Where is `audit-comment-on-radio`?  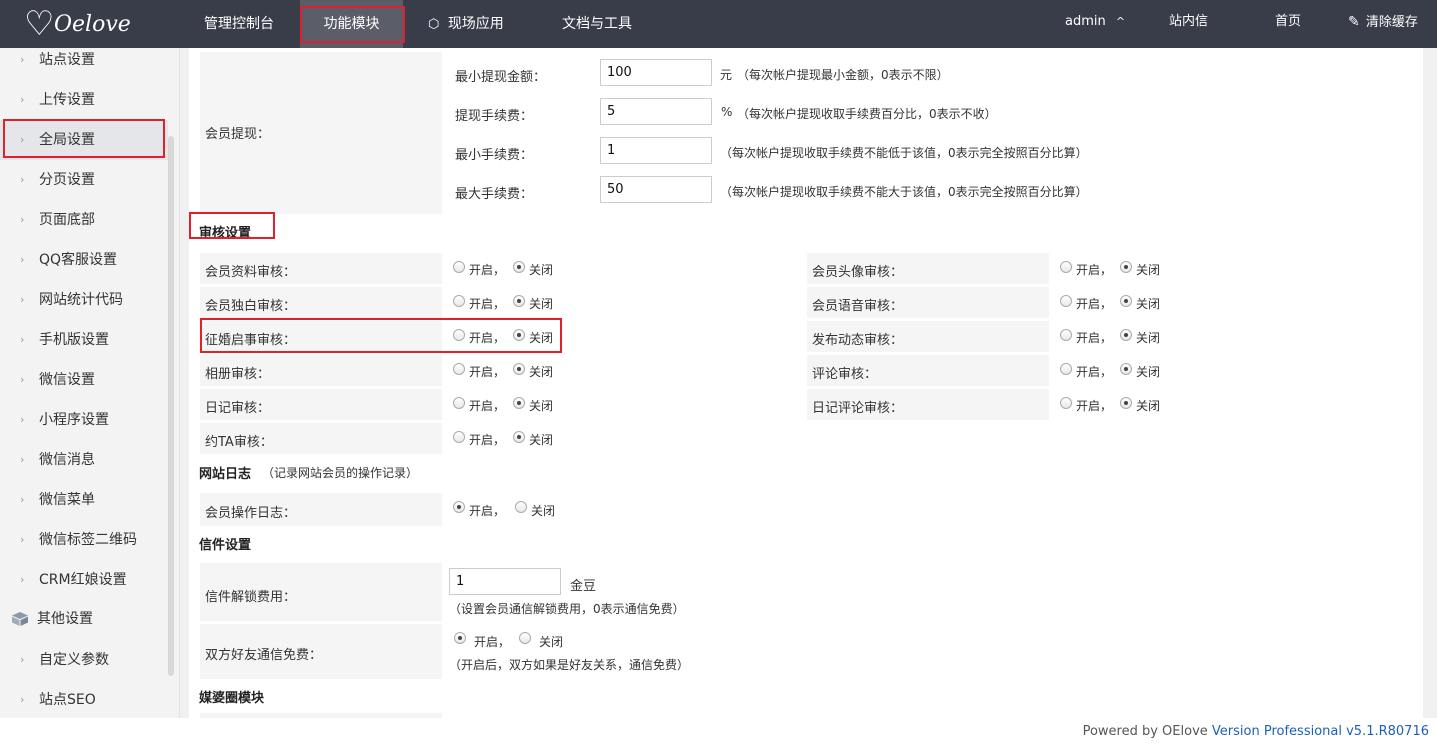
audit-comment-on-radio is located at coordinates (1066, 369).